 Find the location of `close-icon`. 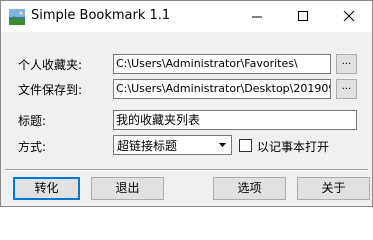

close-icon is located at coordinates (349, 16).